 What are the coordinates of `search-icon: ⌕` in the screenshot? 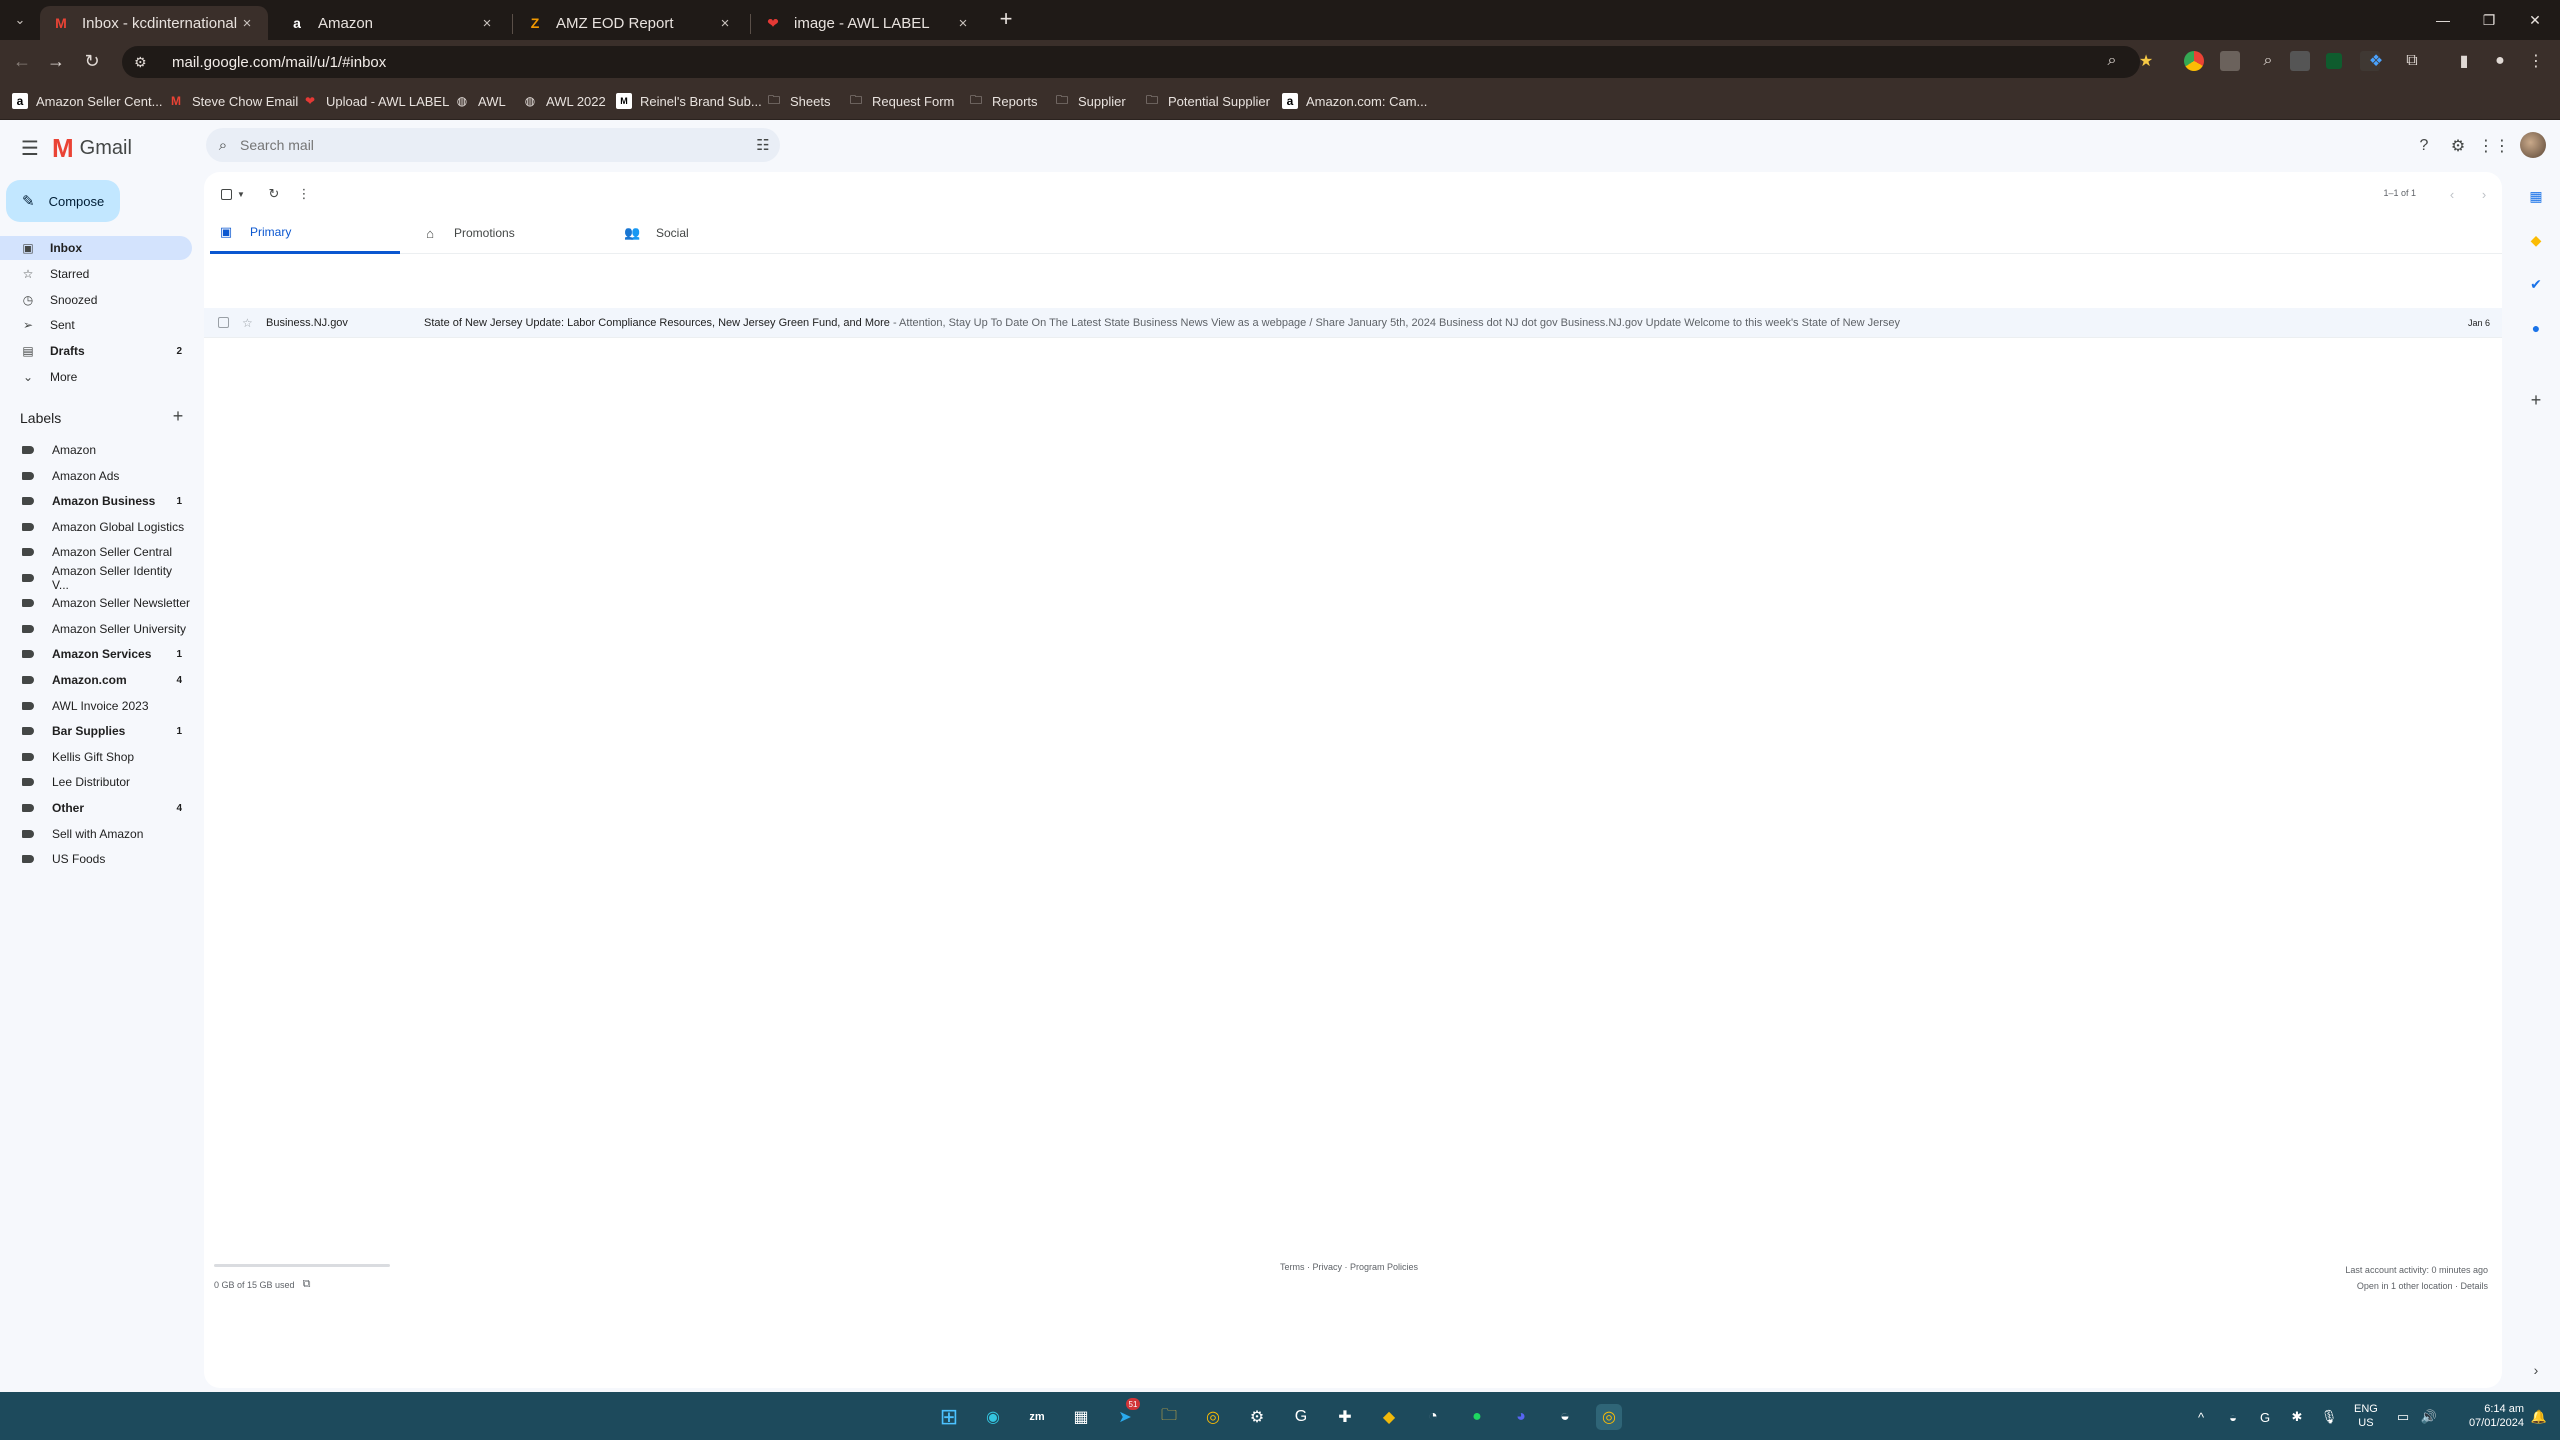 It's located at (223, 145).